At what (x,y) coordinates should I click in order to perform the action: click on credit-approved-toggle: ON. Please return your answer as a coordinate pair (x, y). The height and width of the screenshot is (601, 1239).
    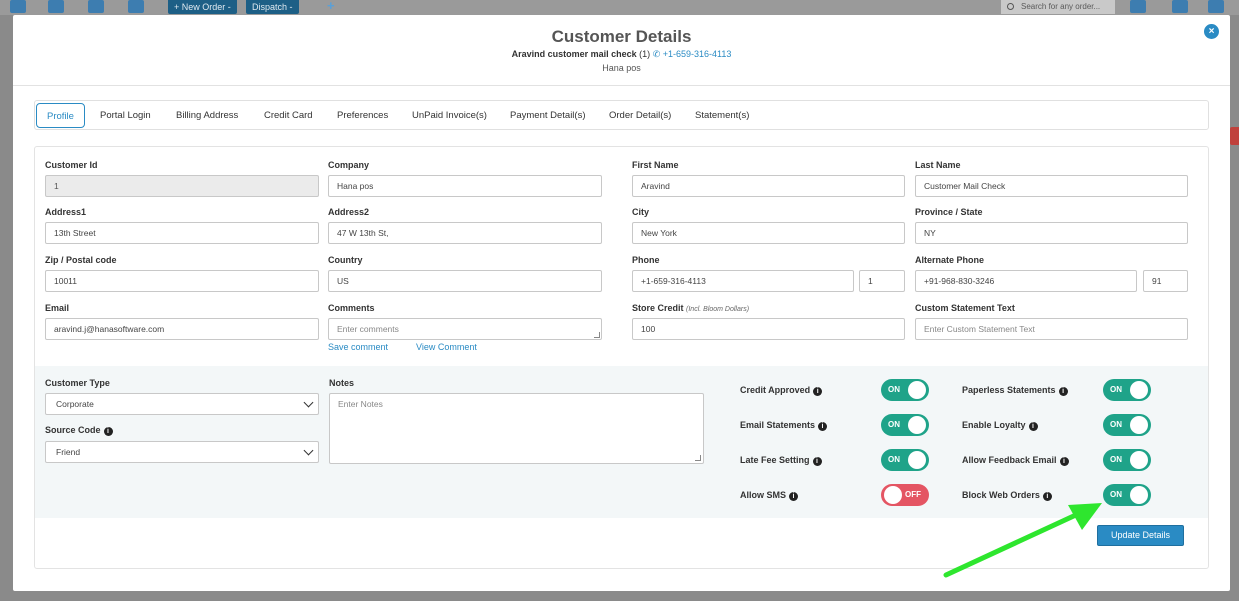
    Looking at the image, I should click on (905, 390).